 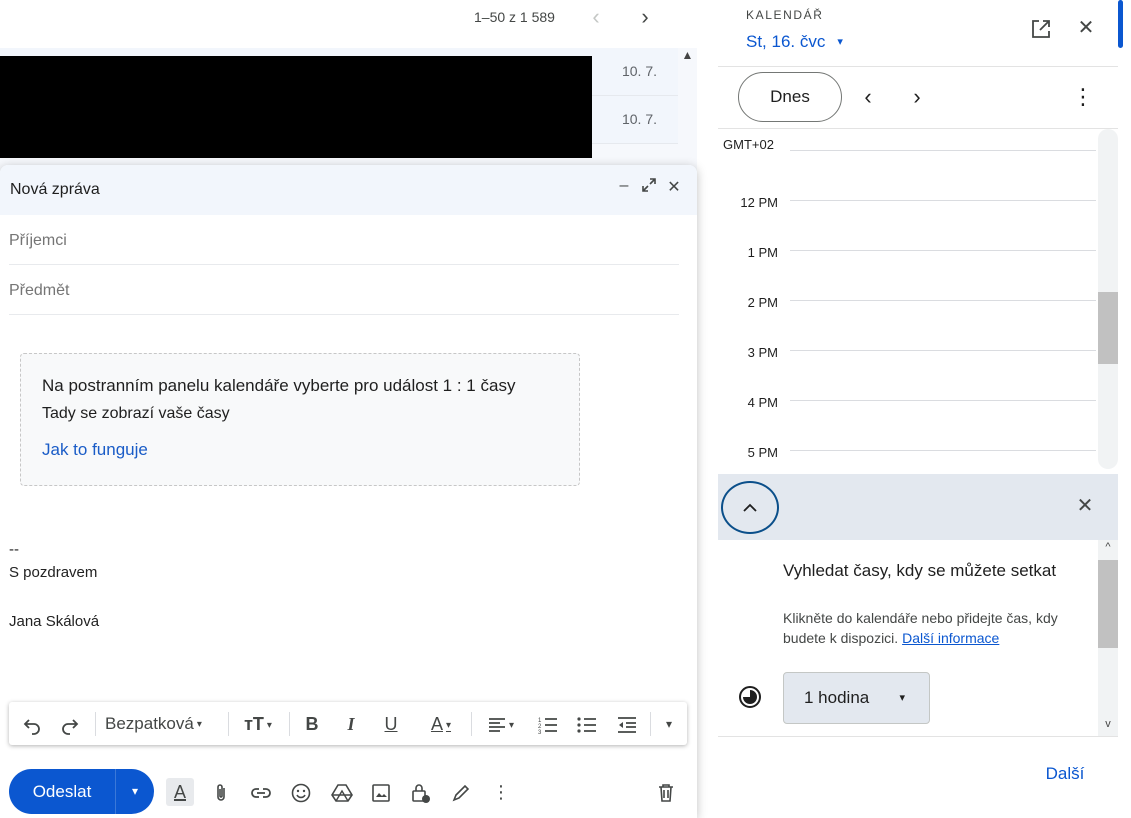 I want to click on emoji-icon, so click(x=301, y=792).